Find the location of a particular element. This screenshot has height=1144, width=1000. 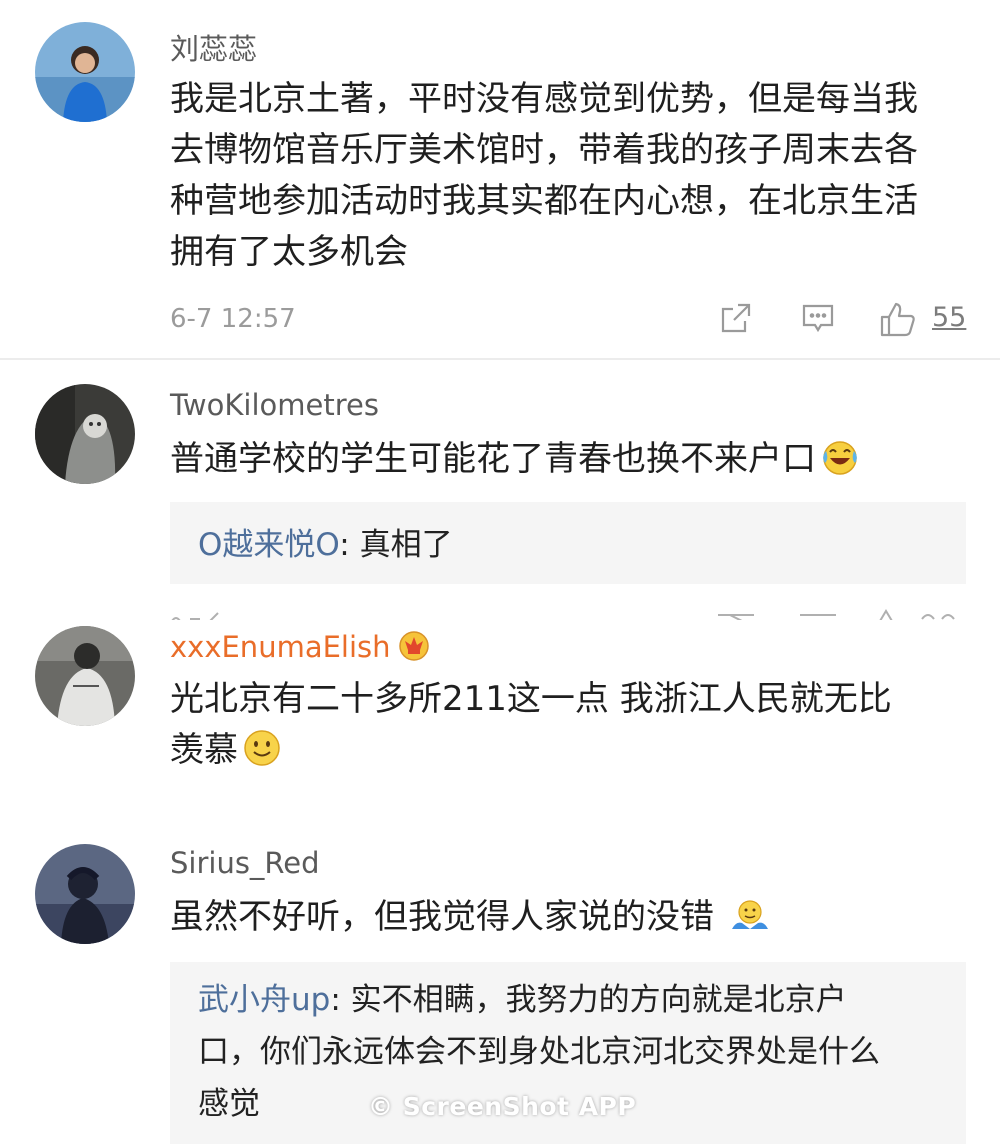

comment-text: 虽然不好听，但我觉得人家说的没错 is located at coordinates (570, 917).